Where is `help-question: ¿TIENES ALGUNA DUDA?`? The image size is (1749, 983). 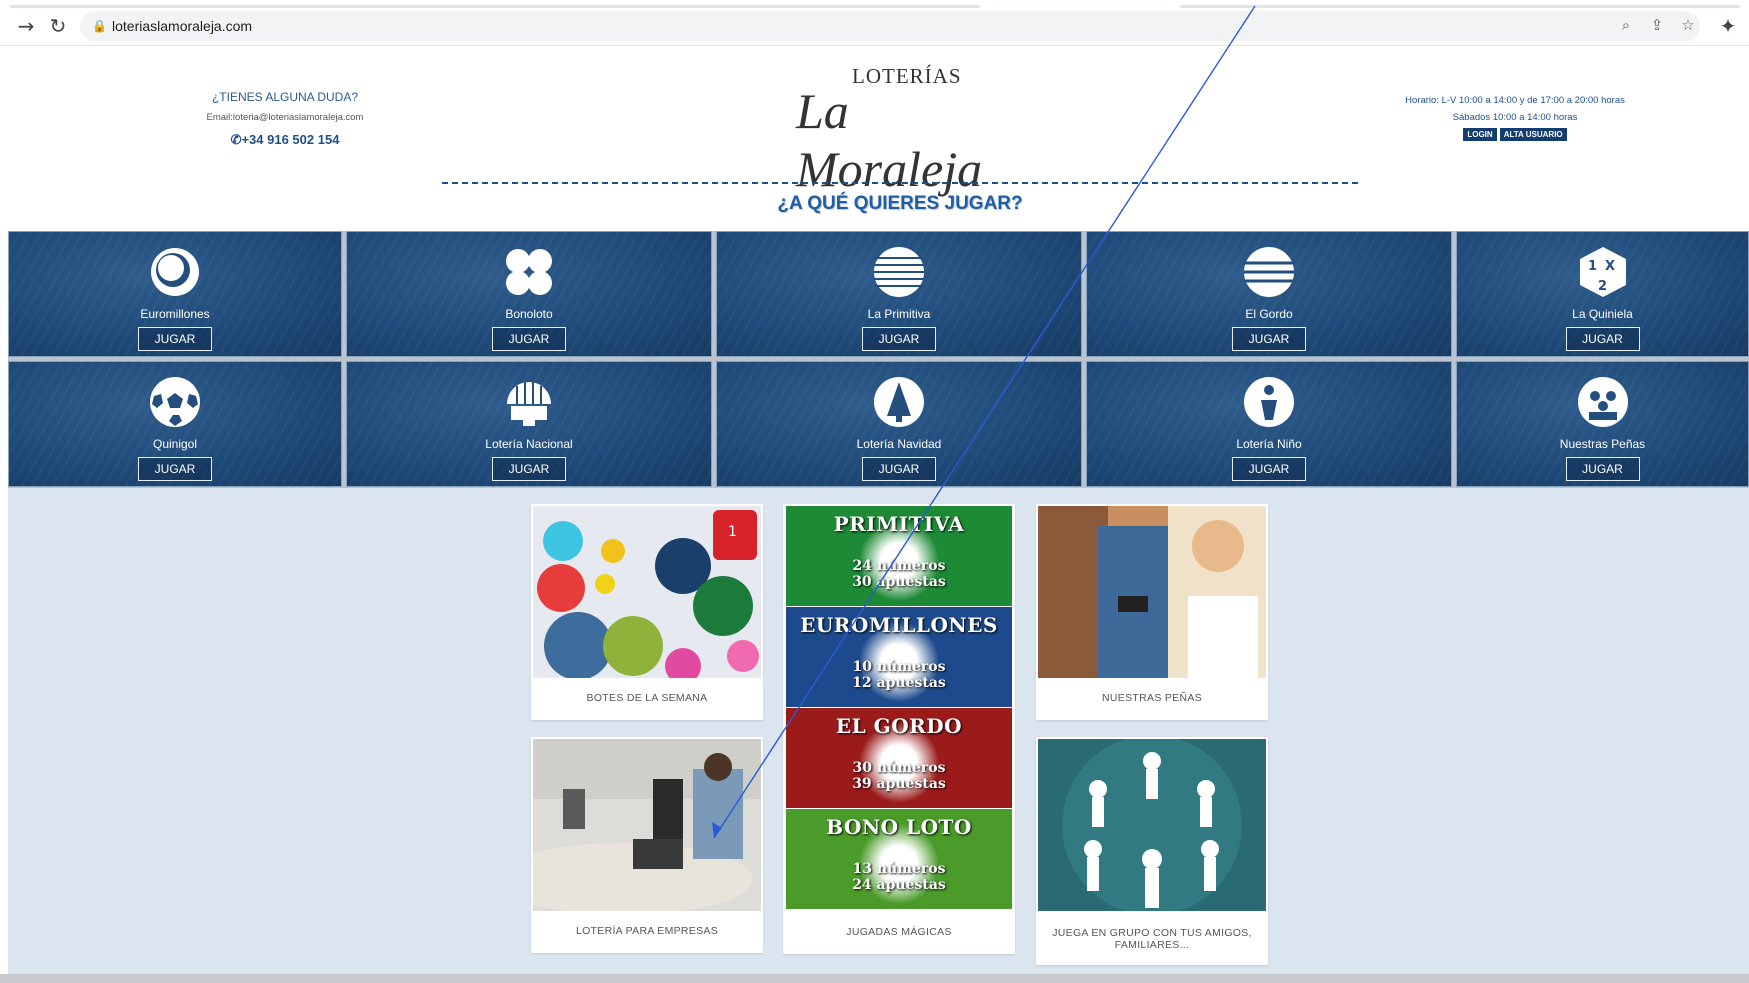
help-question: ¿TIENES ALGUNA DUDA? is located at coordinates (285, 97).